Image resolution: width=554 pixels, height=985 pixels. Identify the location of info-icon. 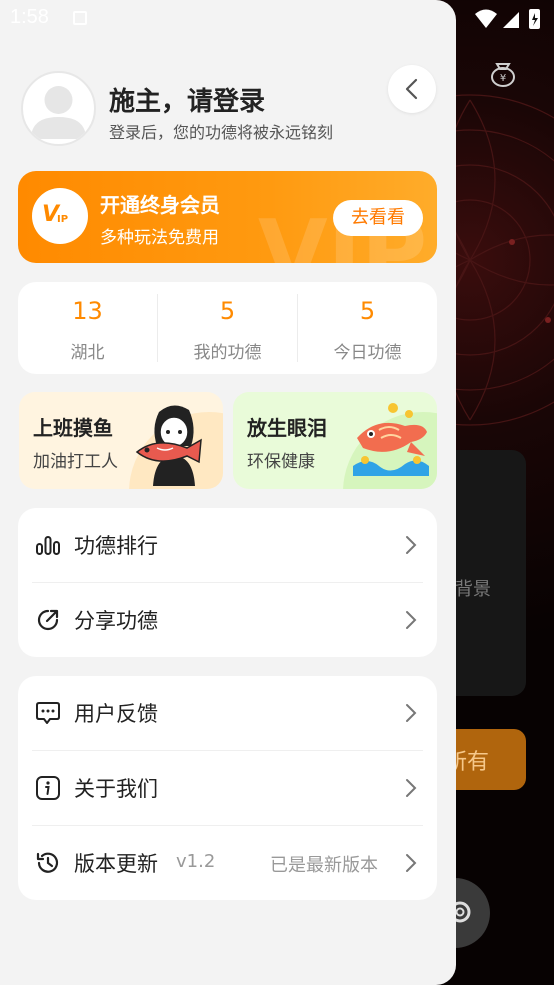
(48, 788).